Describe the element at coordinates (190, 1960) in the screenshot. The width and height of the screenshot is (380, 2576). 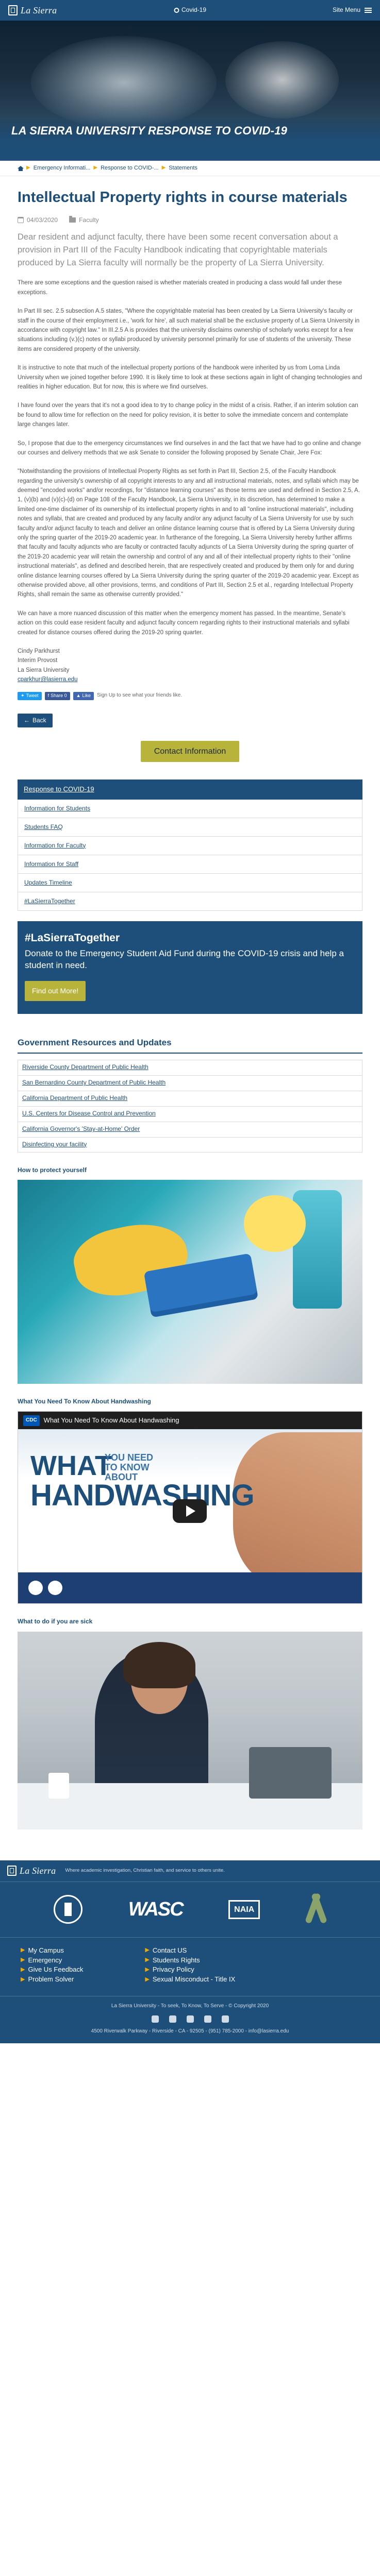
I see `footer-link: ▶ Students Rights` at that location.